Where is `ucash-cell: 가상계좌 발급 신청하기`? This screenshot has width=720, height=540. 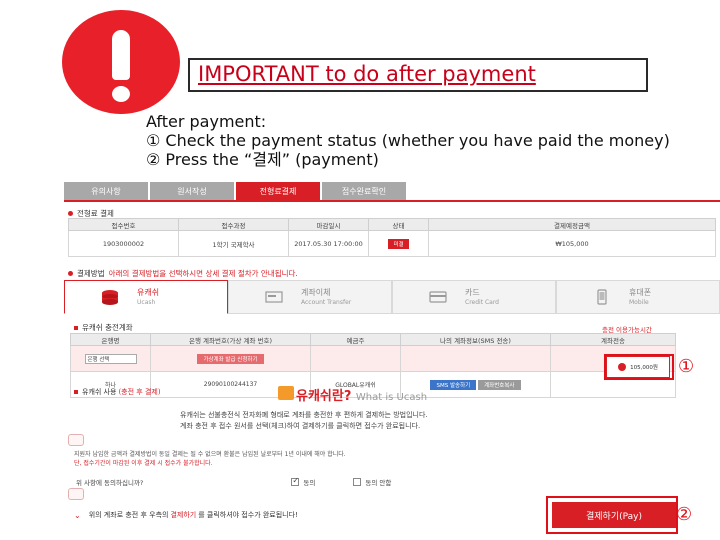 ucash-cell: 가상계좌 발급 신청하기 is located at coordinates (230, 358).